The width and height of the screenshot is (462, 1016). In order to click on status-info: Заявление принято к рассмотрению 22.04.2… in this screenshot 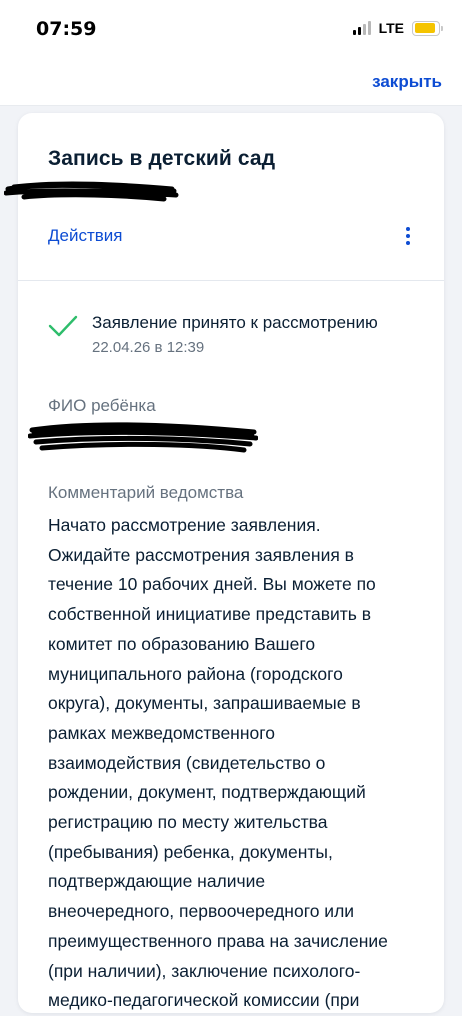, I will do `click(235, 333)`.